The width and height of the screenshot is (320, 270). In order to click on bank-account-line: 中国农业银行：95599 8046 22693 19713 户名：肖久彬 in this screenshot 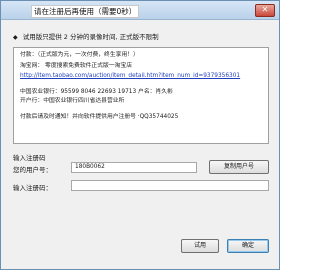, I will do `click(96, 92)`.